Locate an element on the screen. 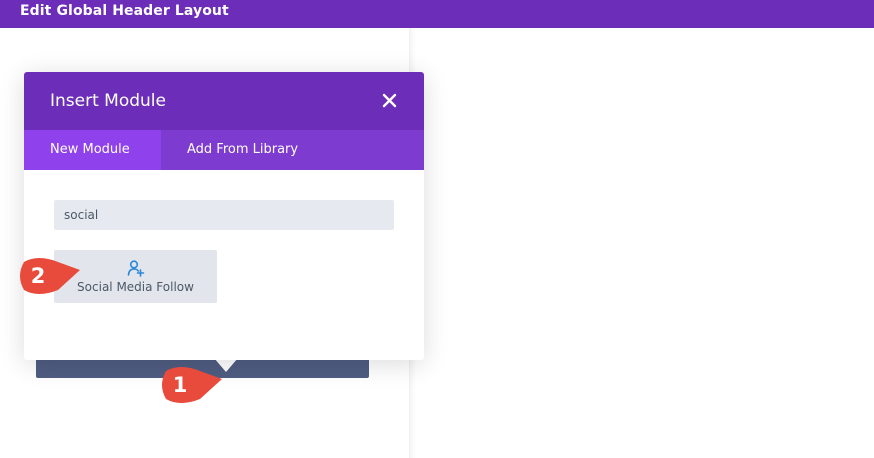 Image resolution: width=874 pixels, height=458 pixels. callout-number: 2 is located at coordinates (38, 276).